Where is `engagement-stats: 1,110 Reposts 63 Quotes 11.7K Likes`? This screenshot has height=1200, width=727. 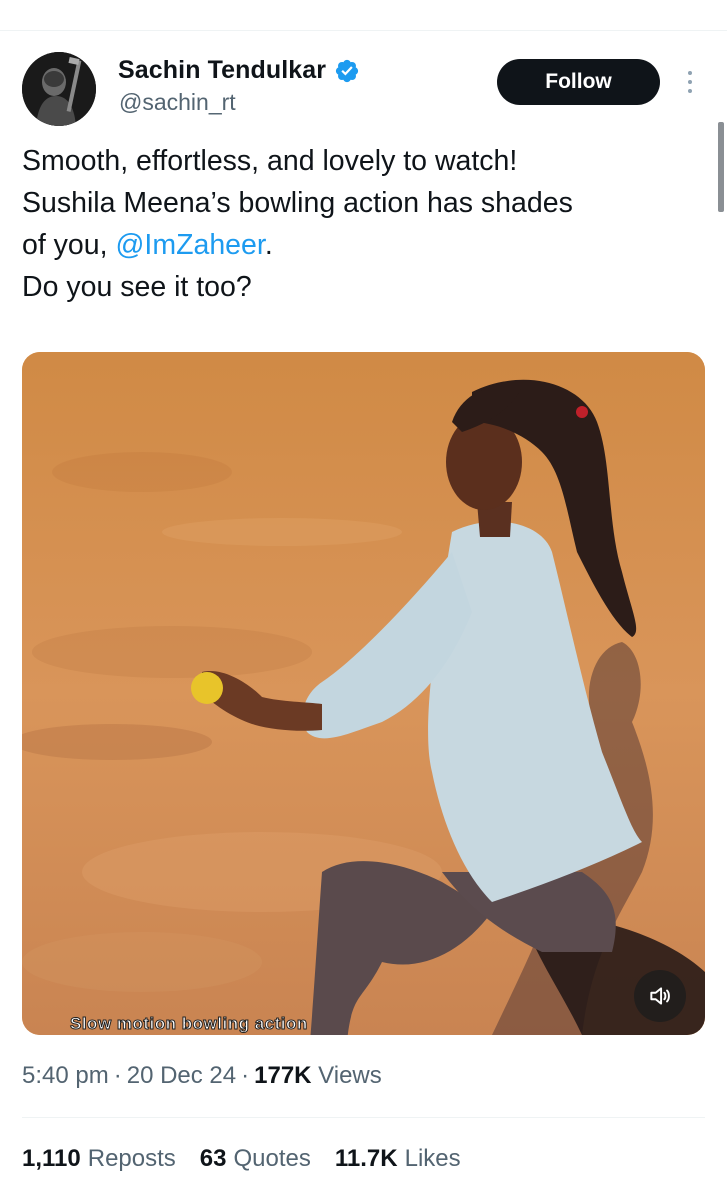
engagement-stats: 1,110 Reposts 63 Quotes 11.7K Likes is located at coordinates (241, 1159).